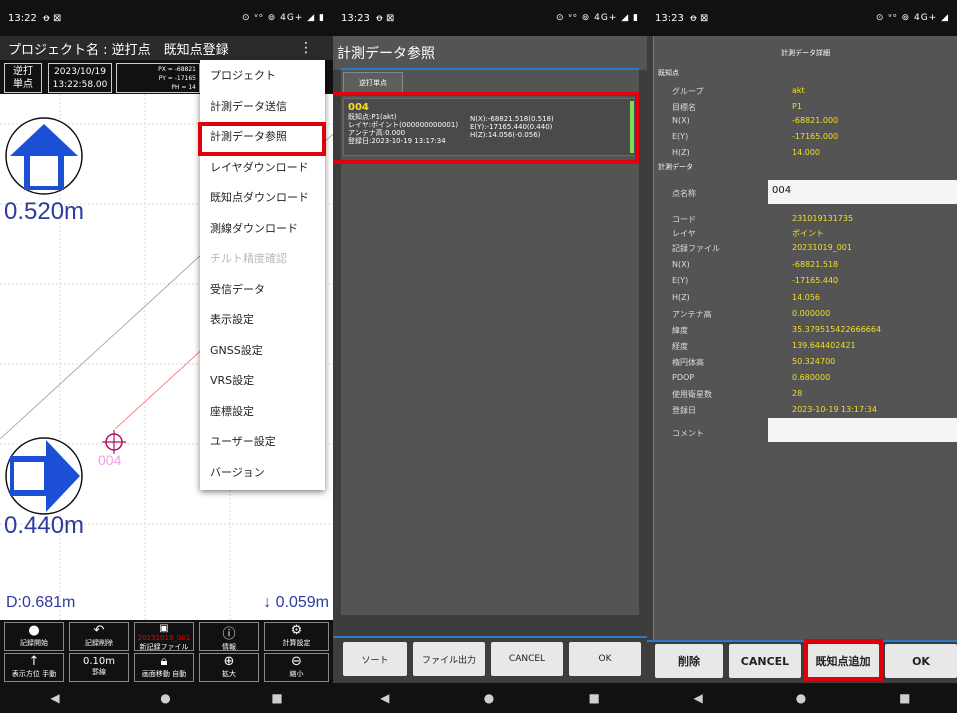  I want to click on record-icon: ●, so click(34, 630).